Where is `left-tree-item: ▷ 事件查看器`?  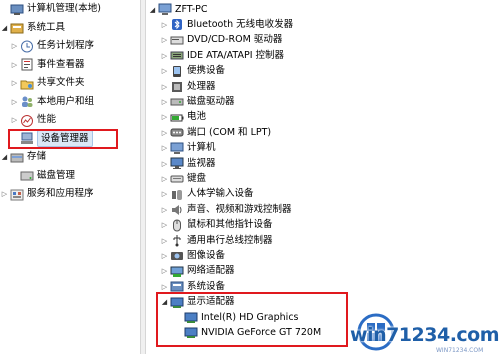
left-tree-item: ▷ 事件查看器 is located at coordinates (47, 65).